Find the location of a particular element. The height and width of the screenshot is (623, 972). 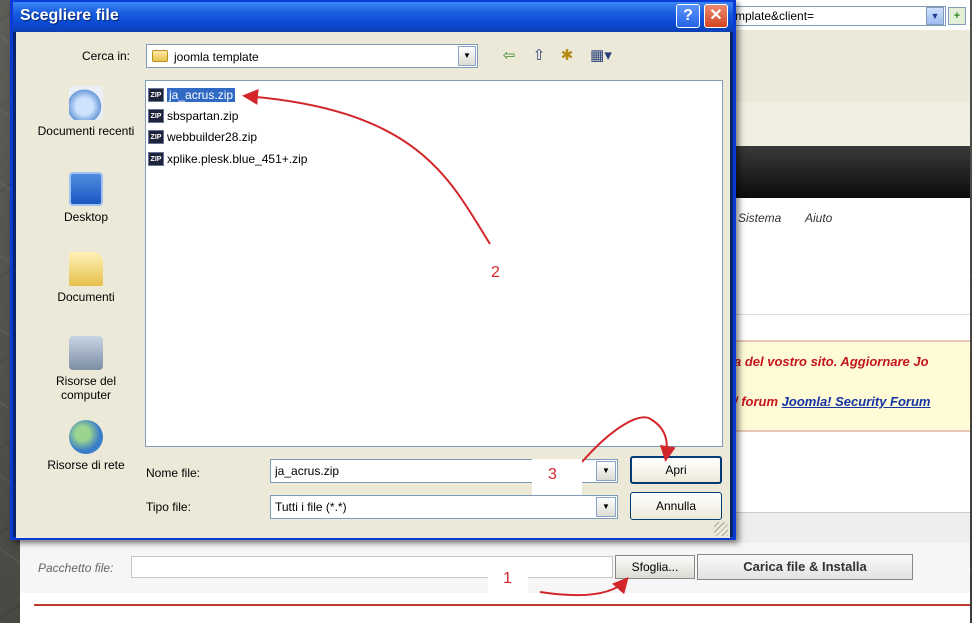

place-my-computer: Risorse del computer is located at coordinates (86, 369).